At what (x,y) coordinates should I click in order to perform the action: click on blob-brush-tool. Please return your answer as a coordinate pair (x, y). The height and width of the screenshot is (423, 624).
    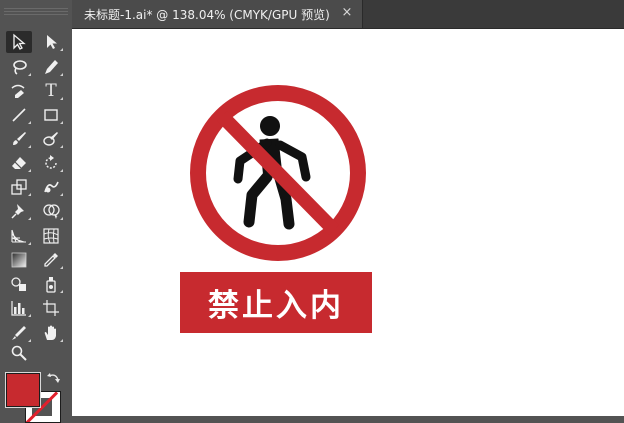
    Looking at the image, I should click on (51, 139).